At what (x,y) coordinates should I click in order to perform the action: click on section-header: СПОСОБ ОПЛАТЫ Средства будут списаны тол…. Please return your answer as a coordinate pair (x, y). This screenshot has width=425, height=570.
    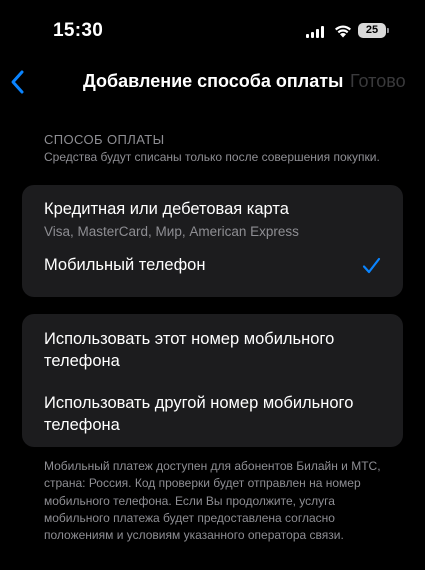
    Looking at the image, I should click on (214, 148).